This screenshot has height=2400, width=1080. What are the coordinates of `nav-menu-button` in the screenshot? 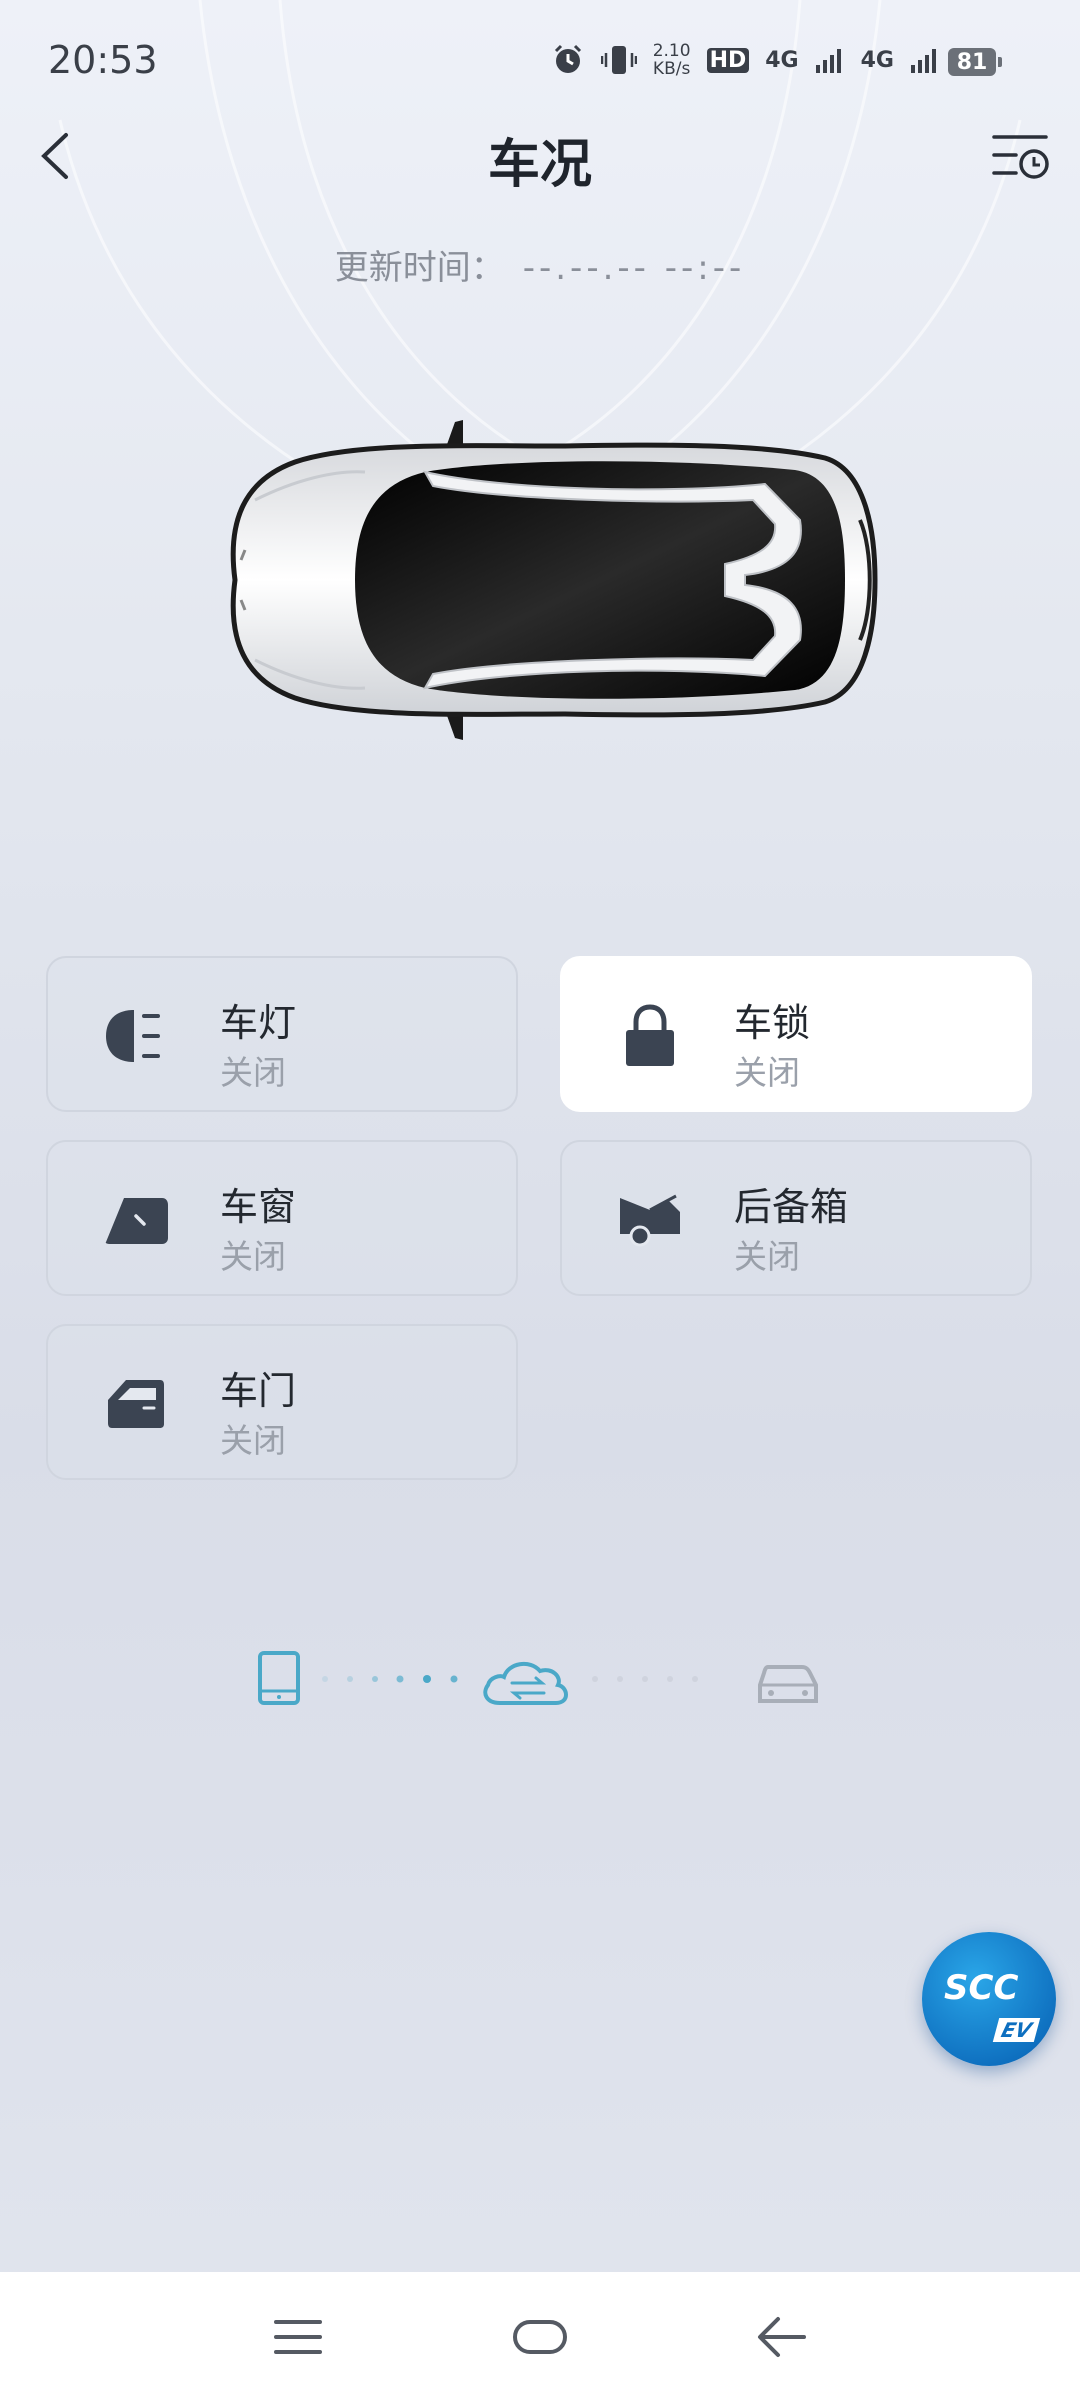 It's located at (298, 2337).